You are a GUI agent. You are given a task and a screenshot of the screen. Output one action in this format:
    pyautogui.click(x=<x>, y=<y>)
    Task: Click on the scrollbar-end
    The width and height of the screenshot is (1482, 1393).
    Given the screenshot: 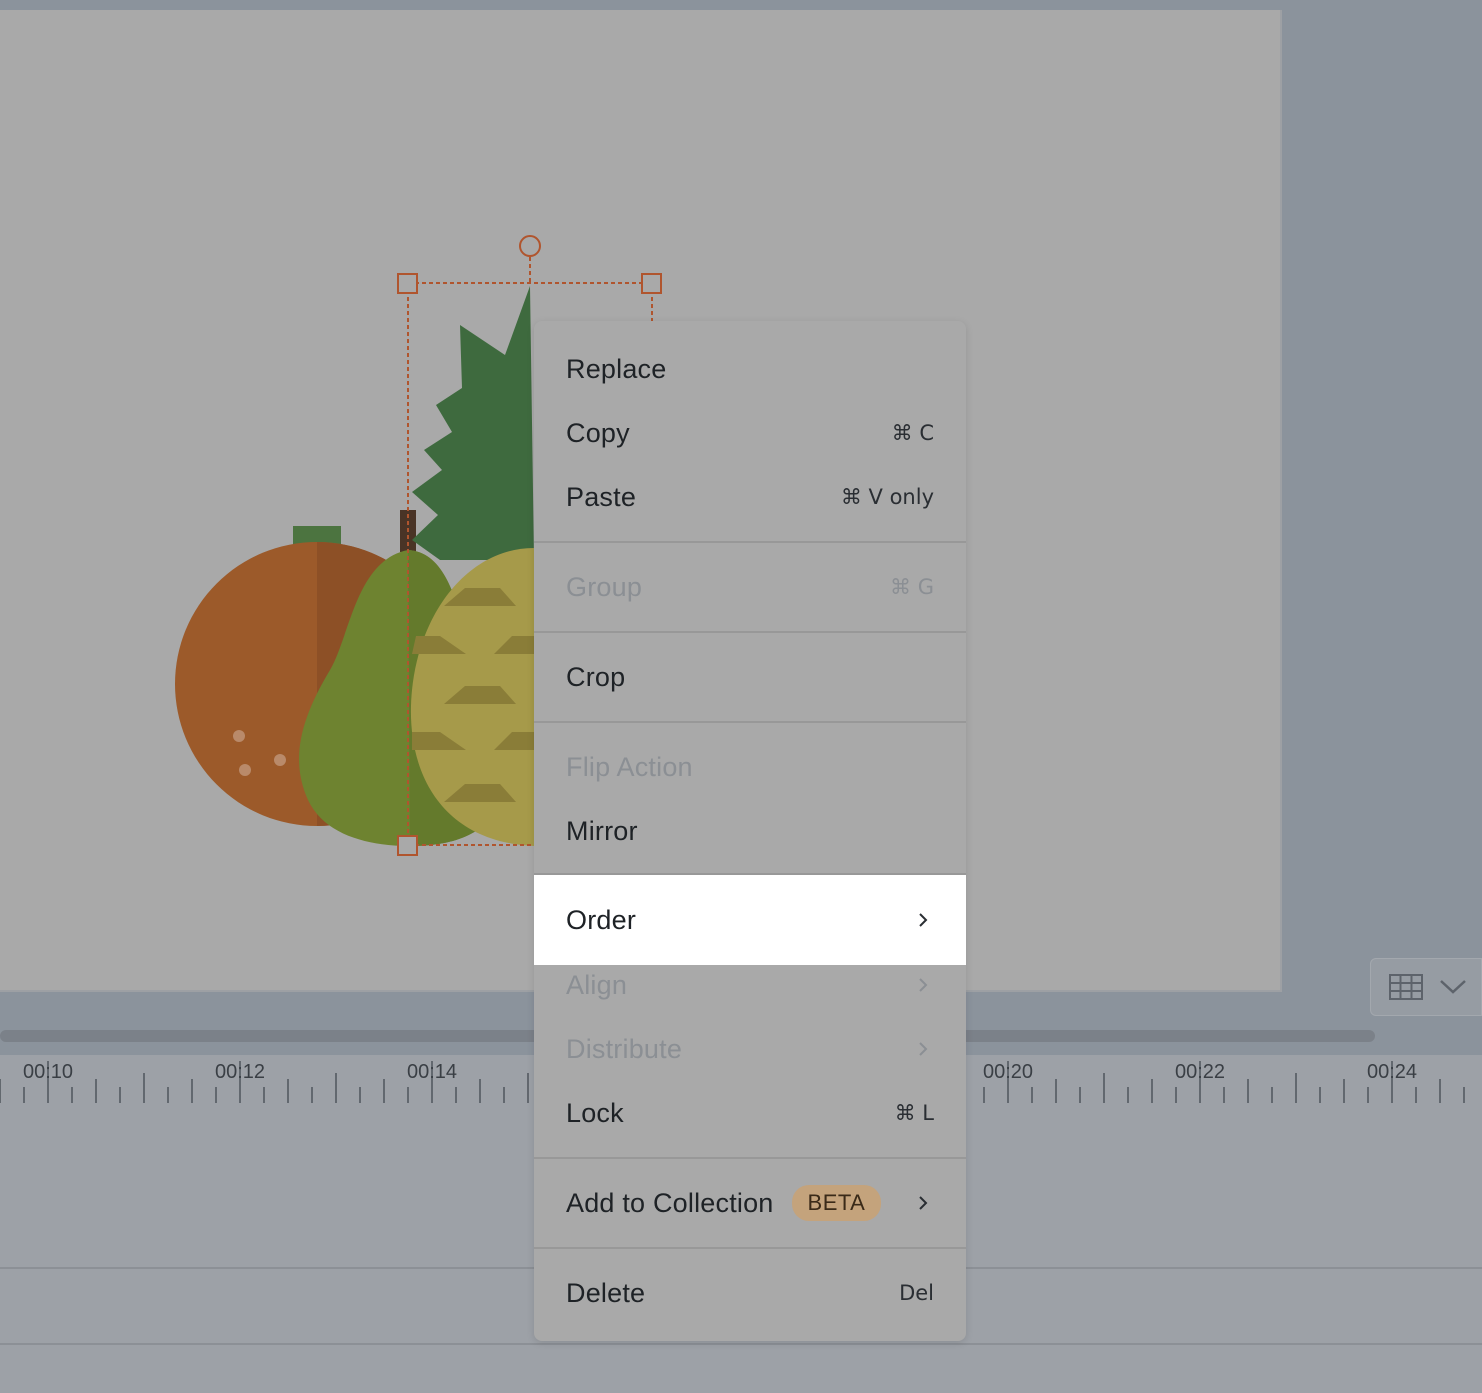 What is the action you would take?
    pyautogui.click(x=1428, y=1036)
    